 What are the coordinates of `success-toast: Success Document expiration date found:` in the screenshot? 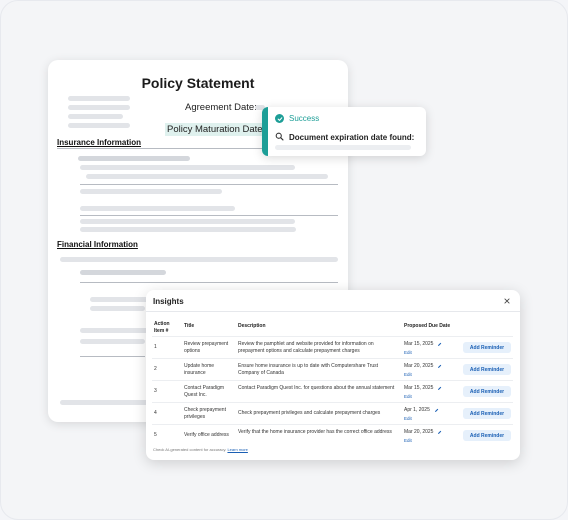 It's located at (344, 131).